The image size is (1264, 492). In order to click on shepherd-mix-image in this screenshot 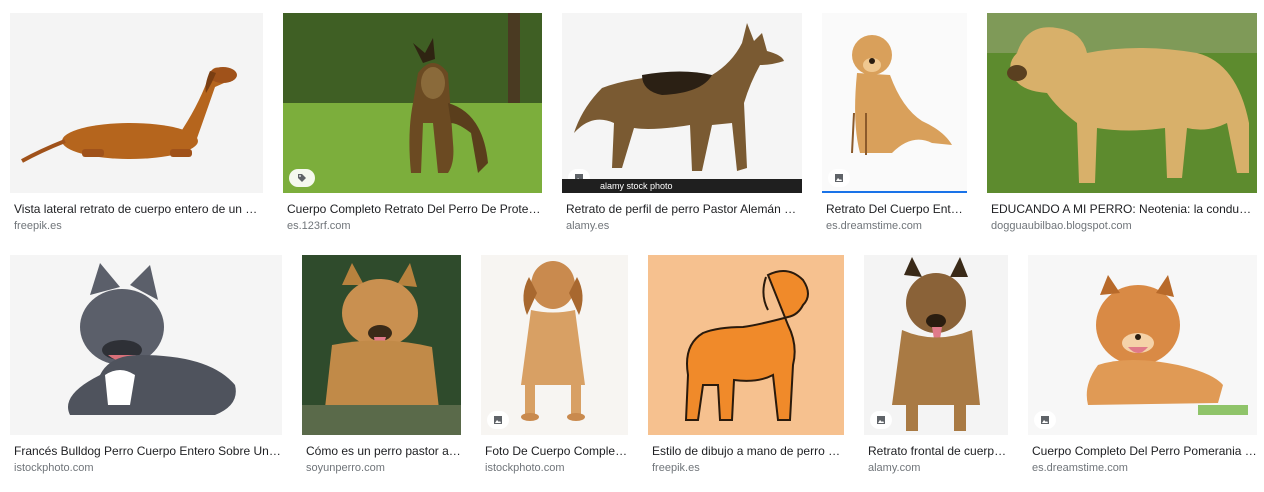, I will do `click(381, 345)`.